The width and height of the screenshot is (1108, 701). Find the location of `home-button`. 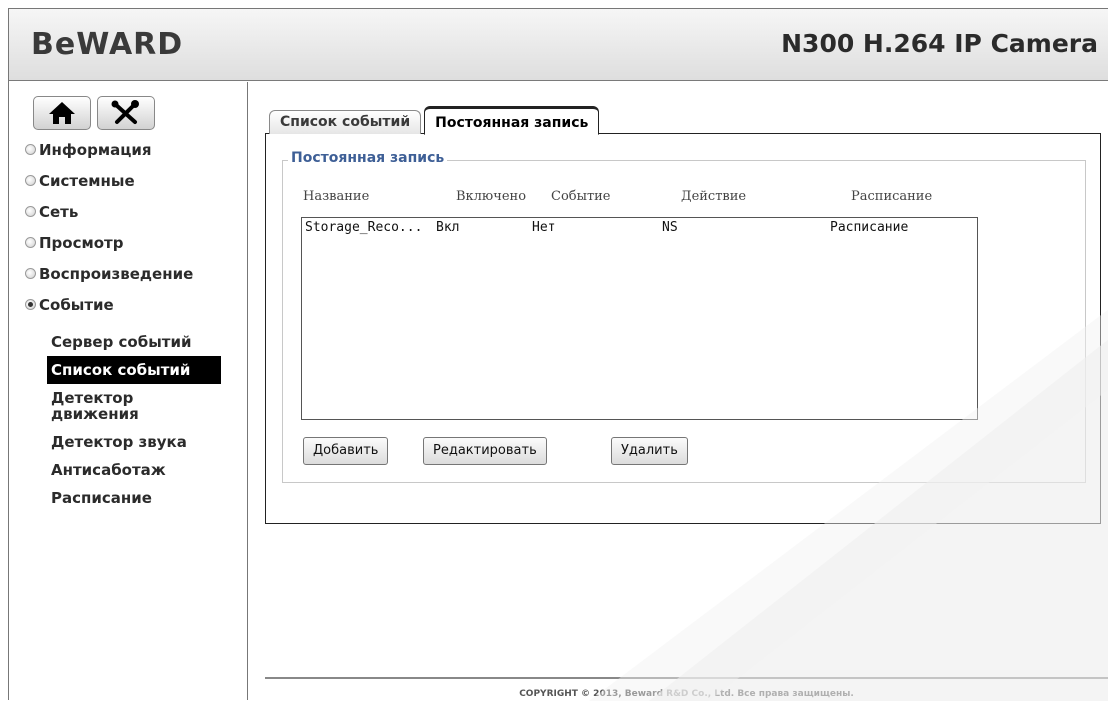

home-button is located at coordinates (62, 113).